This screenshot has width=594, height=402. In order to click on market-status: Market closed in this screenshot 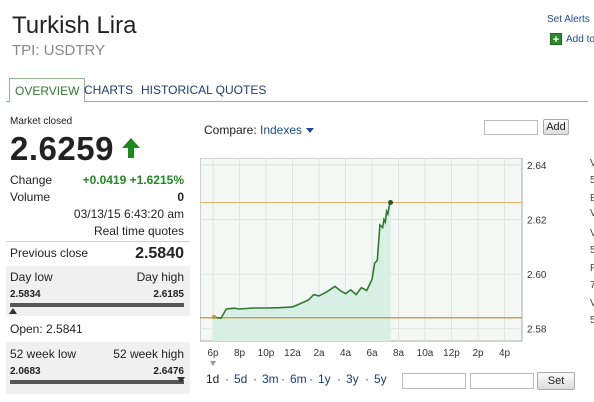, I will do `click(41, 121)`.